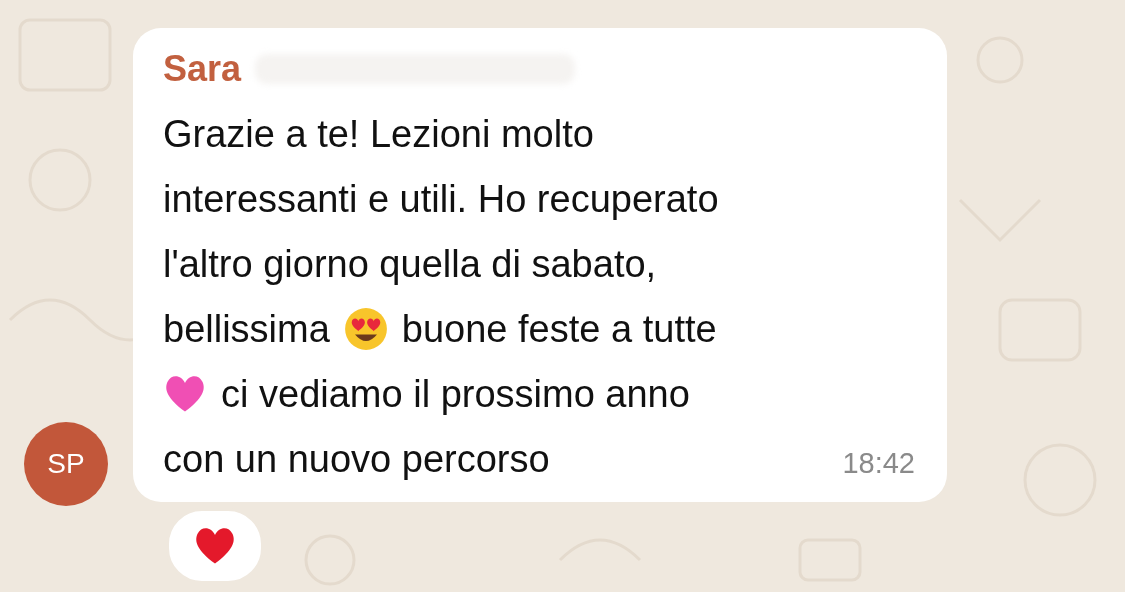 This screenshot has height=592, width=1125. I want to click on heart-eyes-face-icon, so click(365, 329).